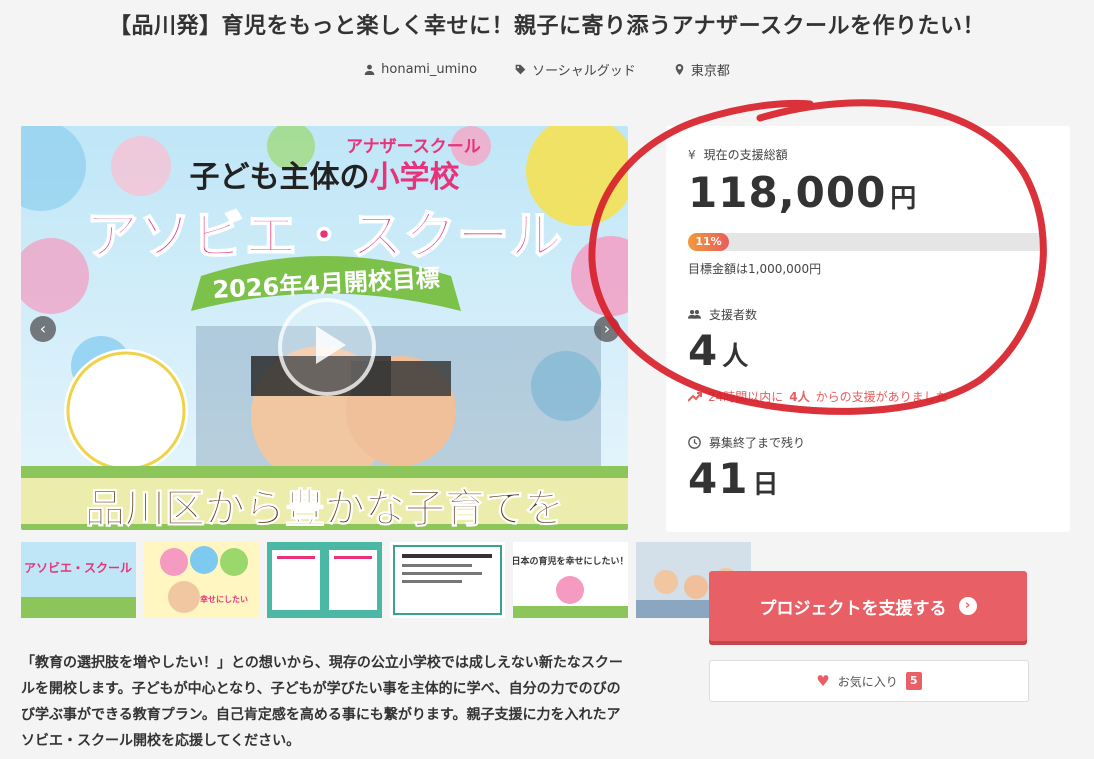 The height and width of the screenshot is (759, 1094). Describe the element at coordinates (867, 242) in the screenshot. I see `progress-bar: 11%` at that location.